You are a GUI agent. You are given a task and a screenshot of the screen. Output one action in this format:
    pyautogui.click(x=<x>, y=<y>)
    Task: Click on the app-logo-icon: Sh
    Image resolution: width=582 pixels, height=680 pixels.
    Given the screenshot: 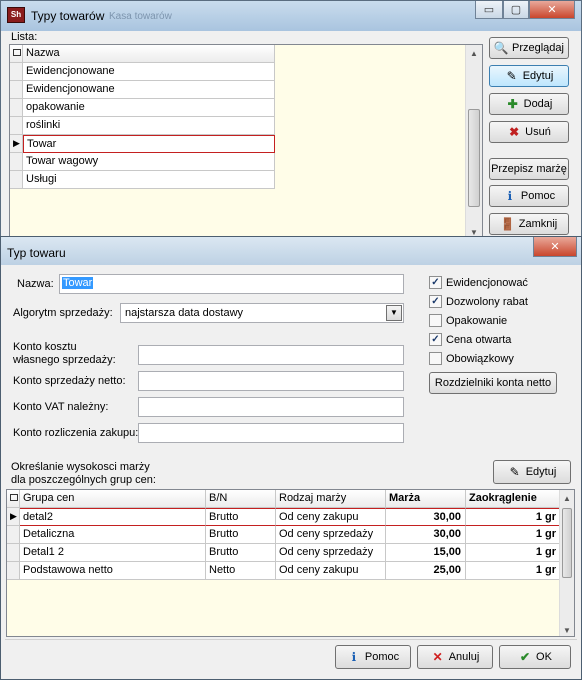 What is the action you would take?
    pyautogui.click(x=16, y=15)
    